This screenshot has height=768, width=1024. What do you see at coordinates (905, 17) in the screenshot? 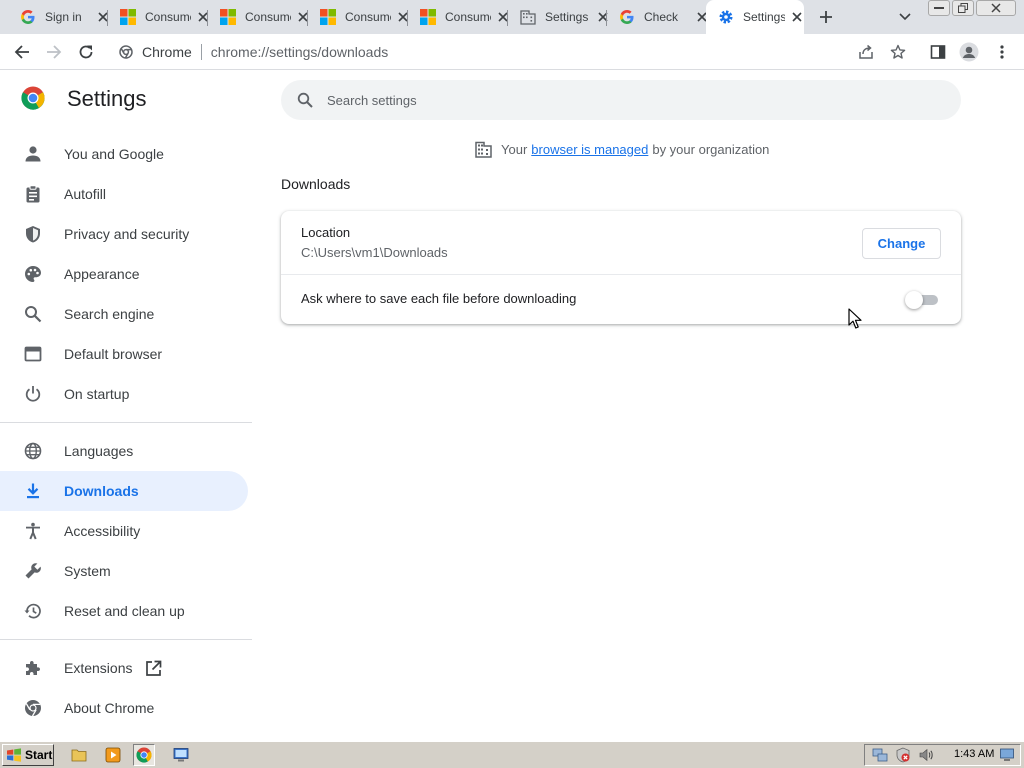
I see `tab-search-button` at bounding box center [905, 17].